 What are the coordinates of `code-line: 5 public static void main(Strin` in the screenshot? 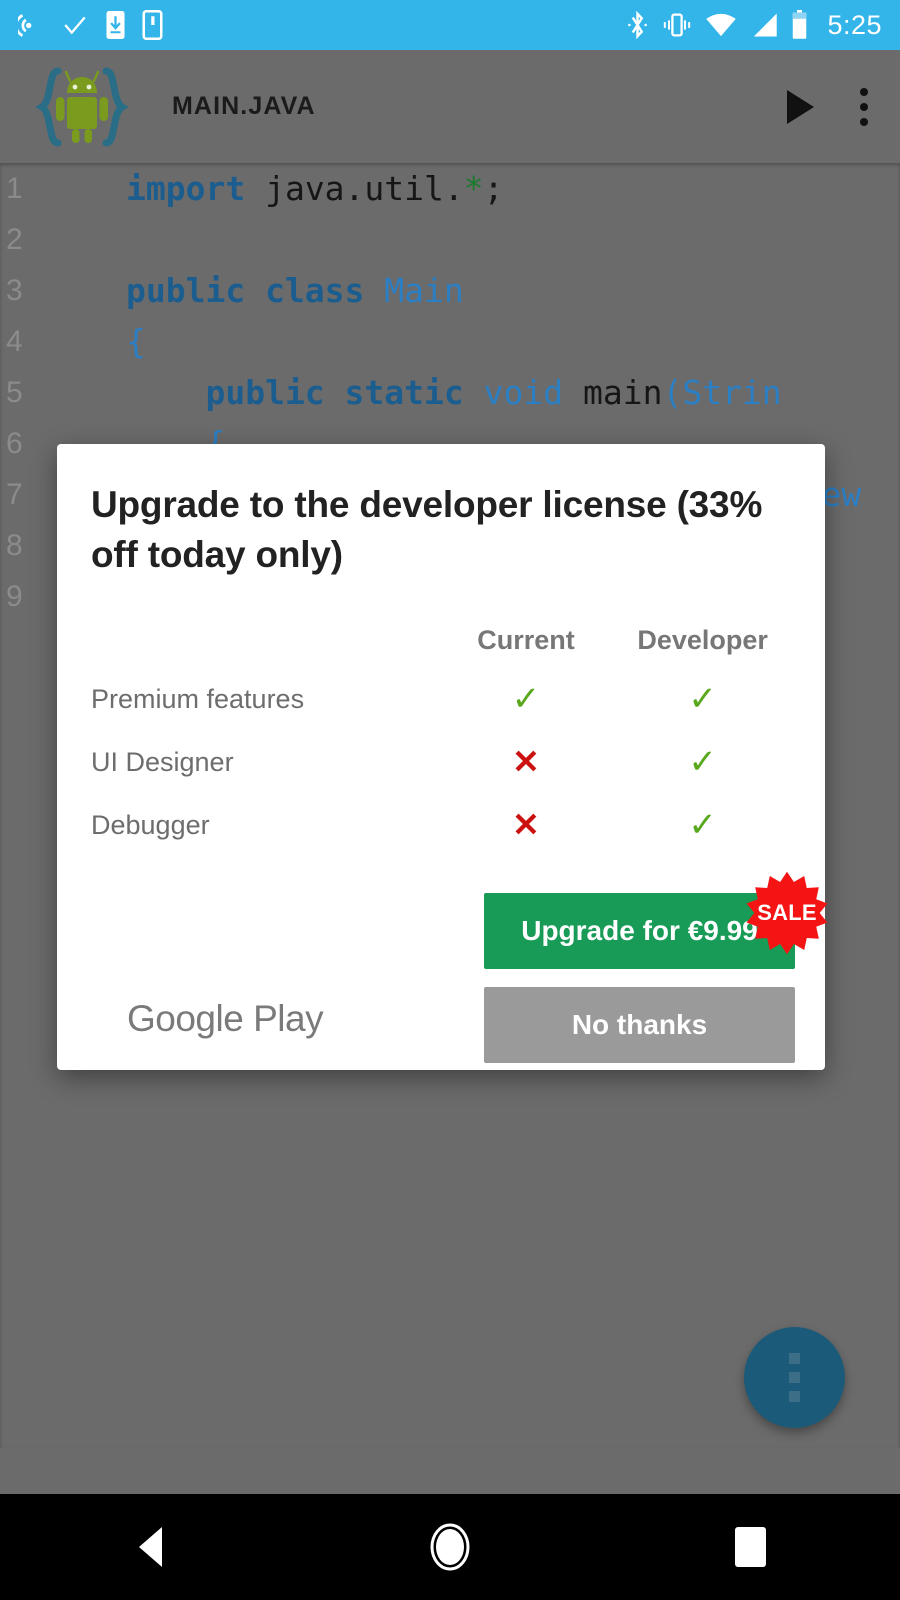 It's located at (450, 392).